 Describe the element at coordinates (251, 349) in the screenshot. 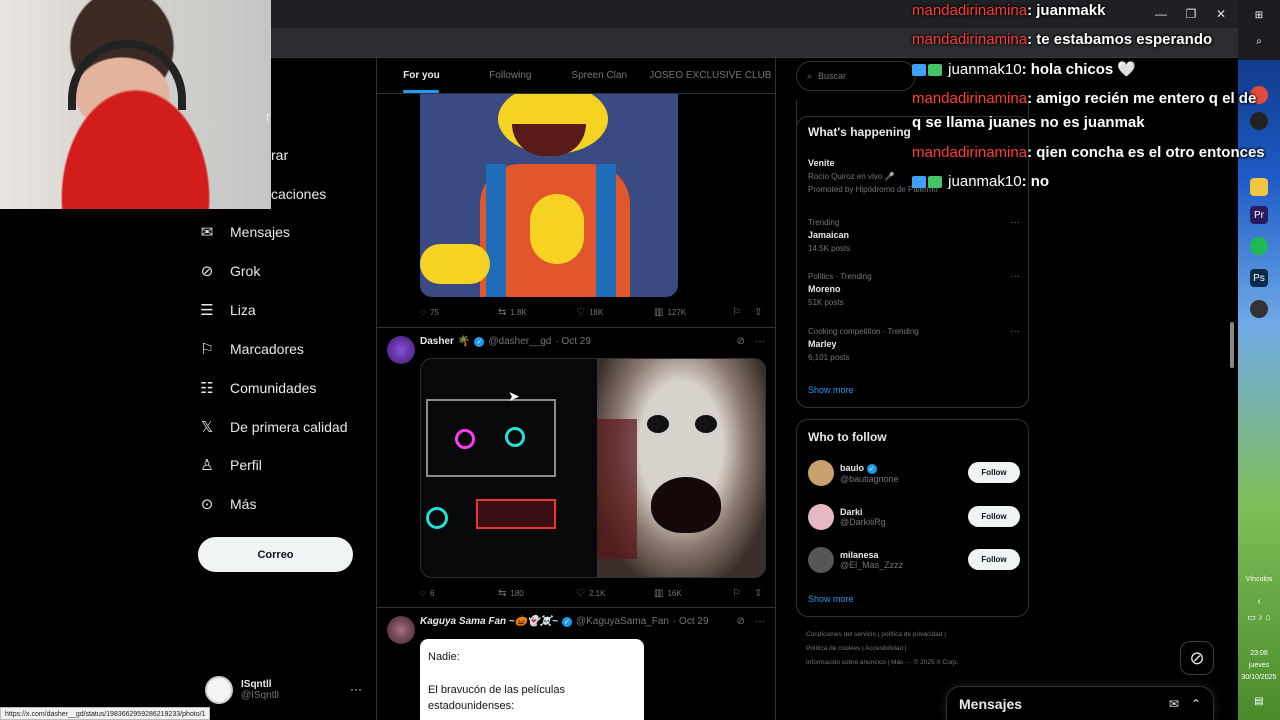

I see `sidebar-item-marcadores: ⚐ Marcadores` at that location.